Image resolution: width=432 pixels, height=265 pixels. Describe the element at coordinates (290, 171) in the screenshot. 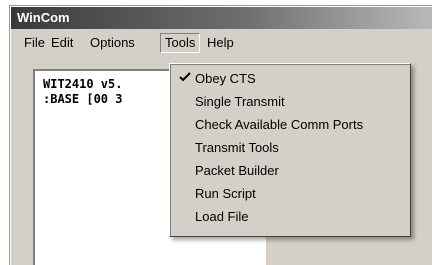

I see `menu-item-packet-builder: Packet Builder` at that location.